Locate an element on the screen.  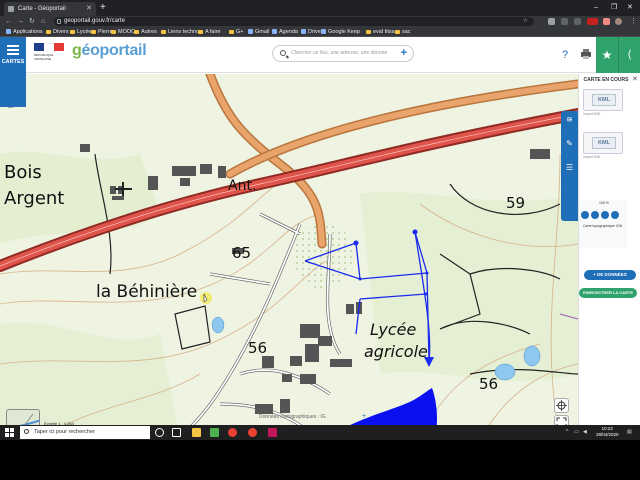
advanced-search-icon: + is located at coordinates (404, 53).